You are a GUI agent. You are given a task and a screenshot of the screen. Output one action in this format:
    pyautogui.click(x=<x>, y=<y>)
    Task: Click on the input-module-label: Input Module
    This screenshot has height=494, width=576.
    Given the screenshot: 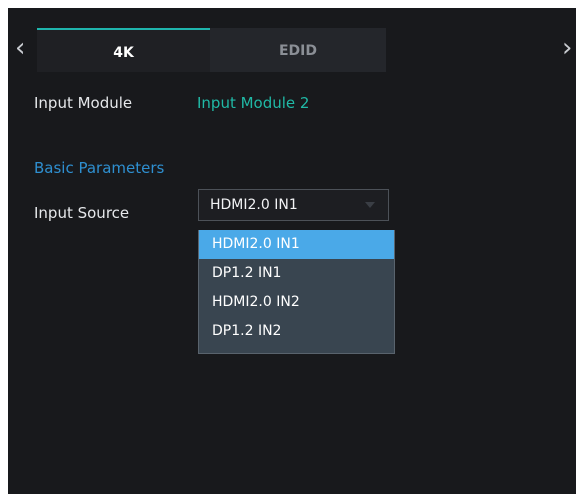 What is the action you would take?
    pyautogui.click(x=83, y=103)
    